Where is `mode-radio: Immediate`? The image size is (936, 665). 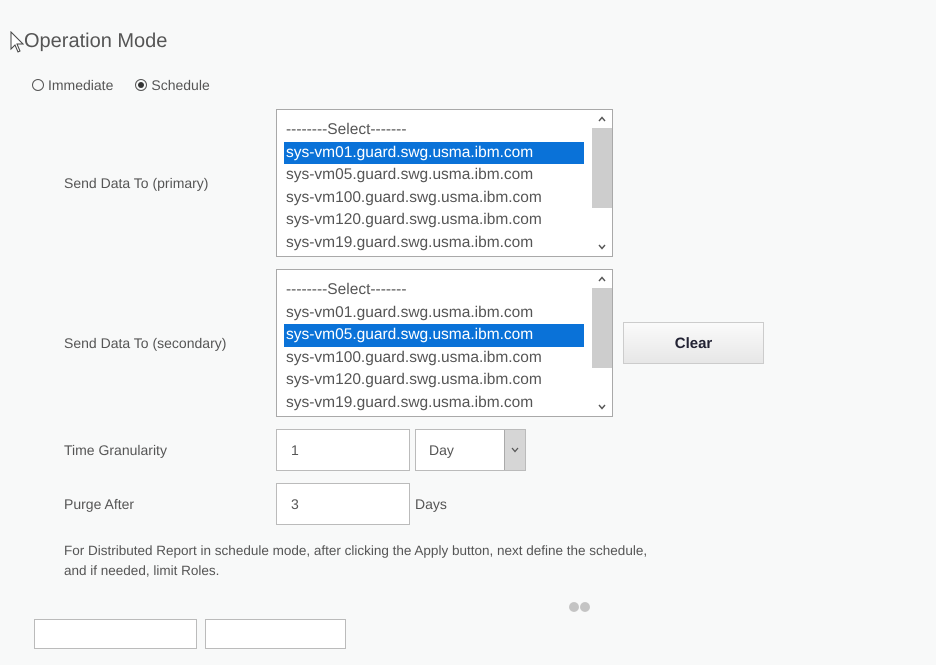
mode-radio: Immediate is located at coordinates (73, 85).